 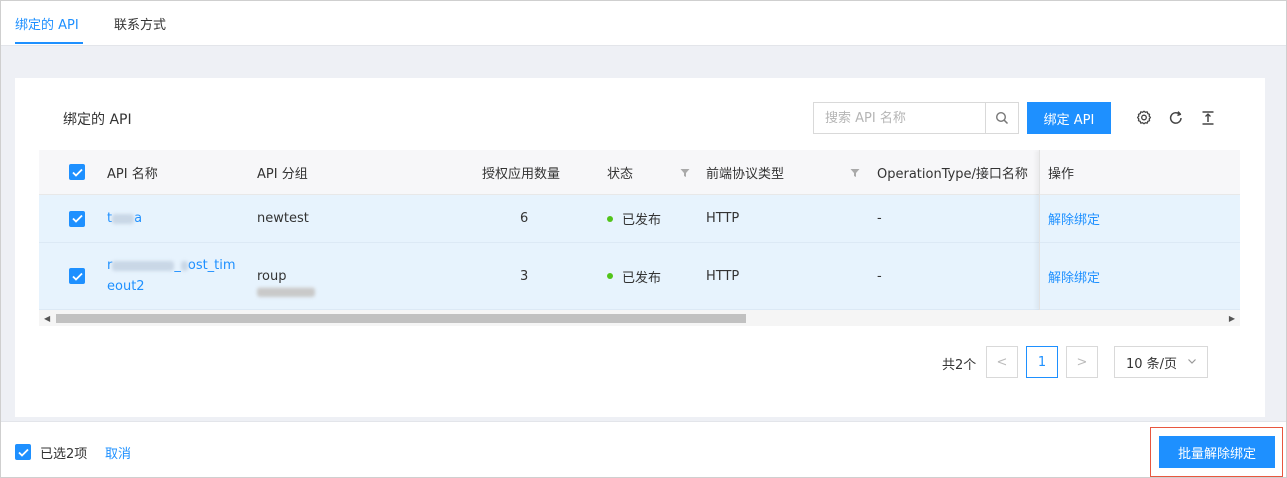 I want to click on api-name-suffix: a, so click(x=138, y=218).